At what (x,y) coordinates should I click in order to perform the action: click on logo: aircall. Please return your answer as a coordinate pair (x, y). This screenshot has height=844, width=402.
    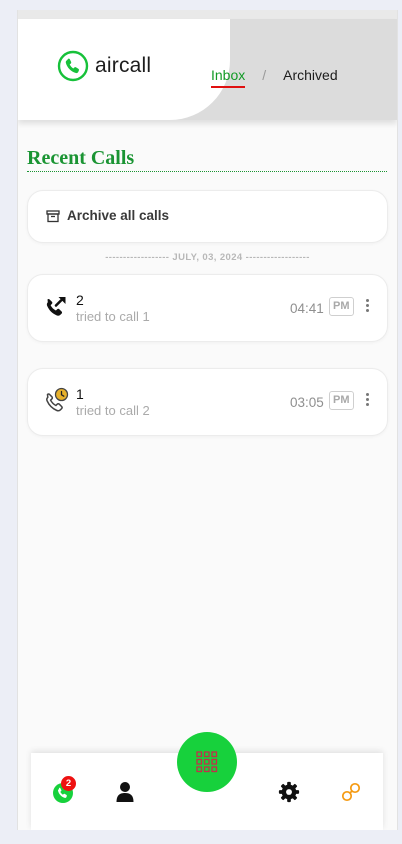
    Looking at the image, I should click on (104, 66).